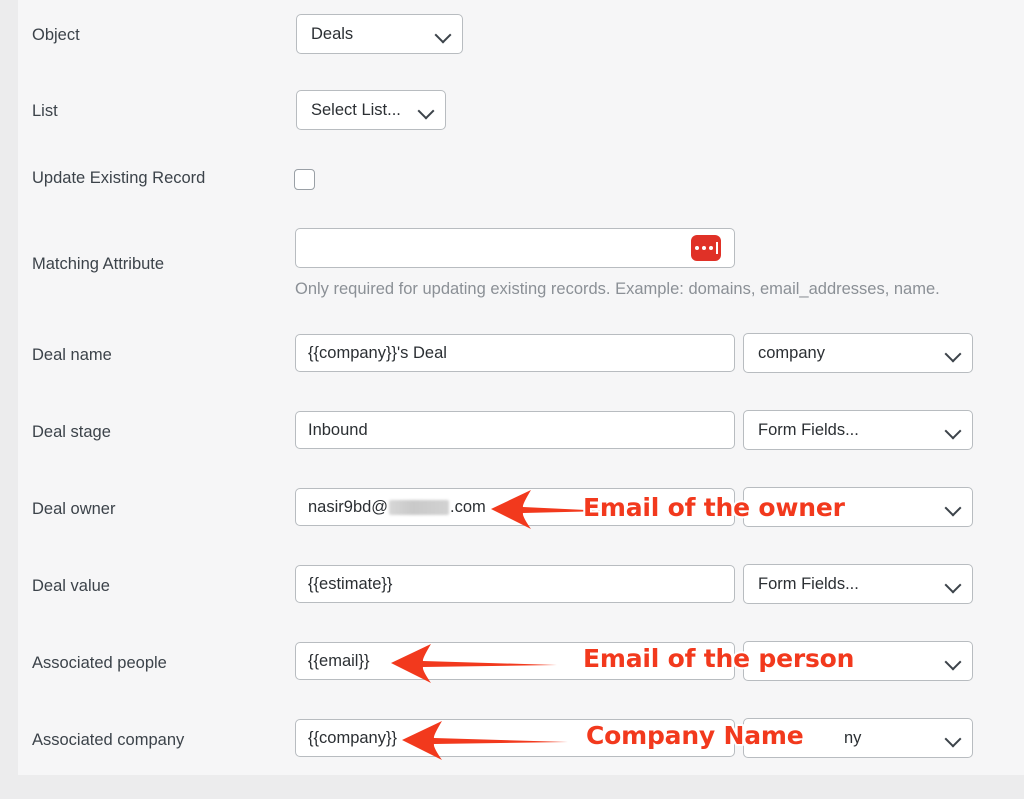 This screenshot has width=1024, height=799. I want to click on deal-name-mapping-value: company, so click(791, 352).